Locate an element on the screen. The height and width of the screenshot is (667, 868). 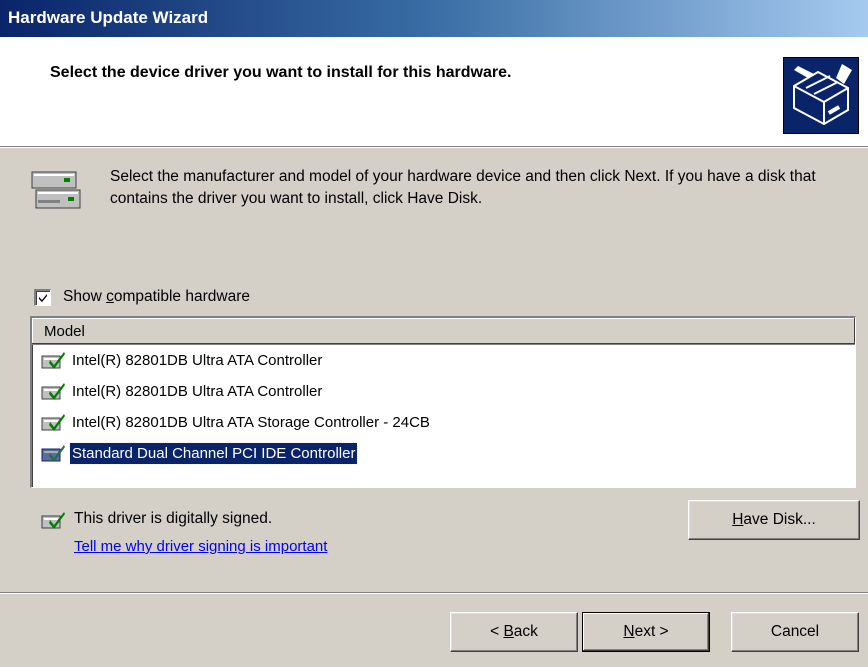
driver-signed-status: This driver is digitally signed. is located at coordinates (173, 518).